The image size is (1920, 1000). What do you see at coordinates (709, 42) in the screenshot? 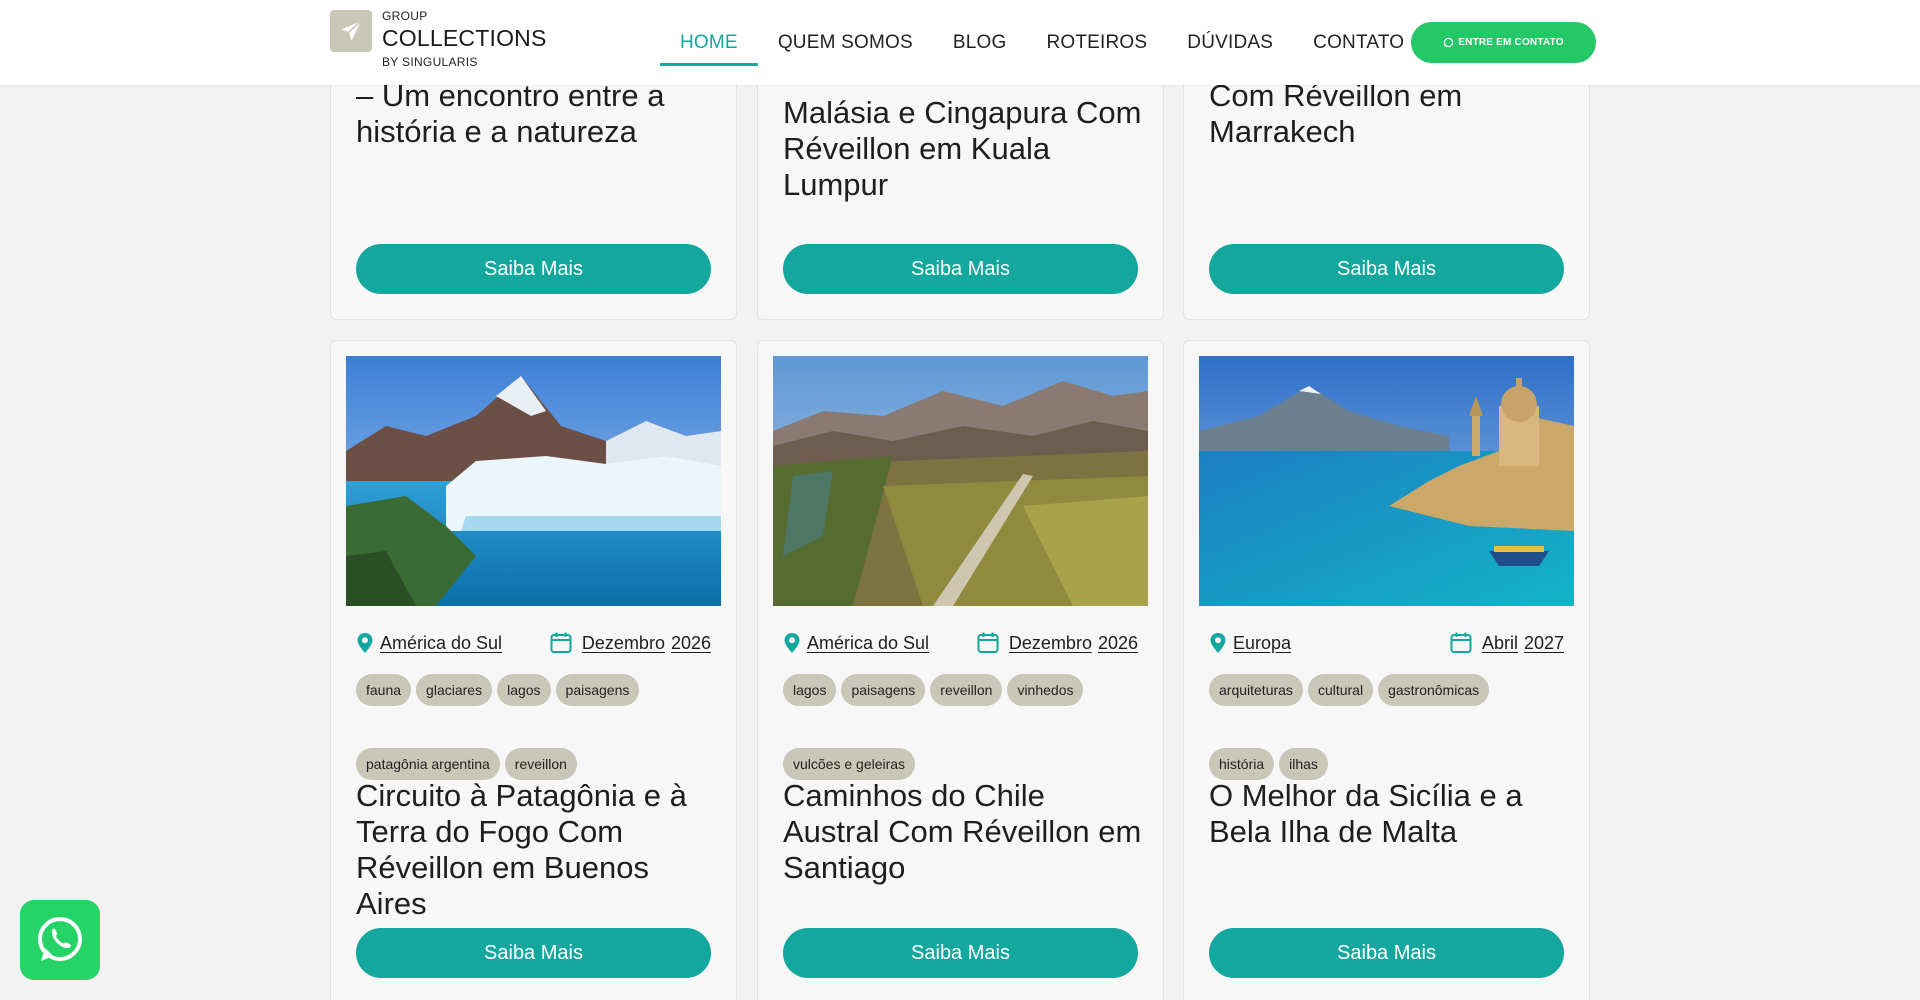
I see `nav-home: HOME` at bounding box center [709, 42].